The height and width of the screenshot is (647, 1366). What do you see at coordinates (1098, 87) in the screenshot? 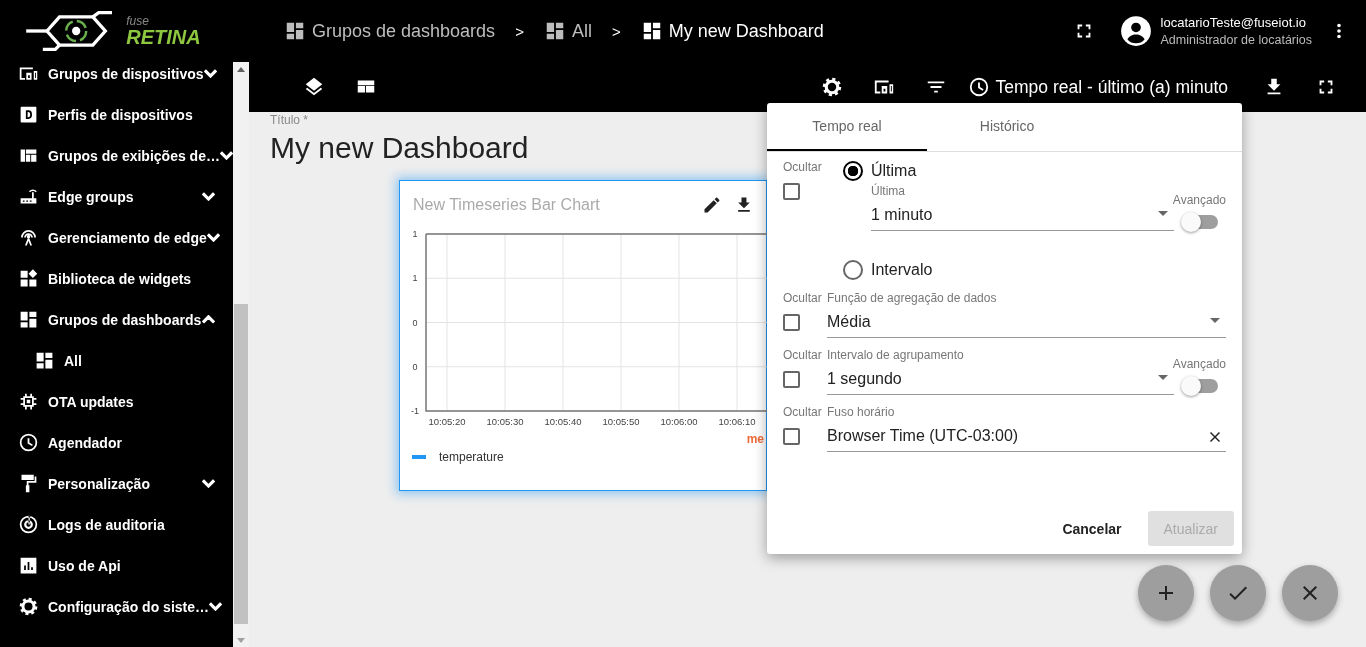
I see `timewindow-button: Tempo real - último (a) minuto` at bounding box center [1098, 87].